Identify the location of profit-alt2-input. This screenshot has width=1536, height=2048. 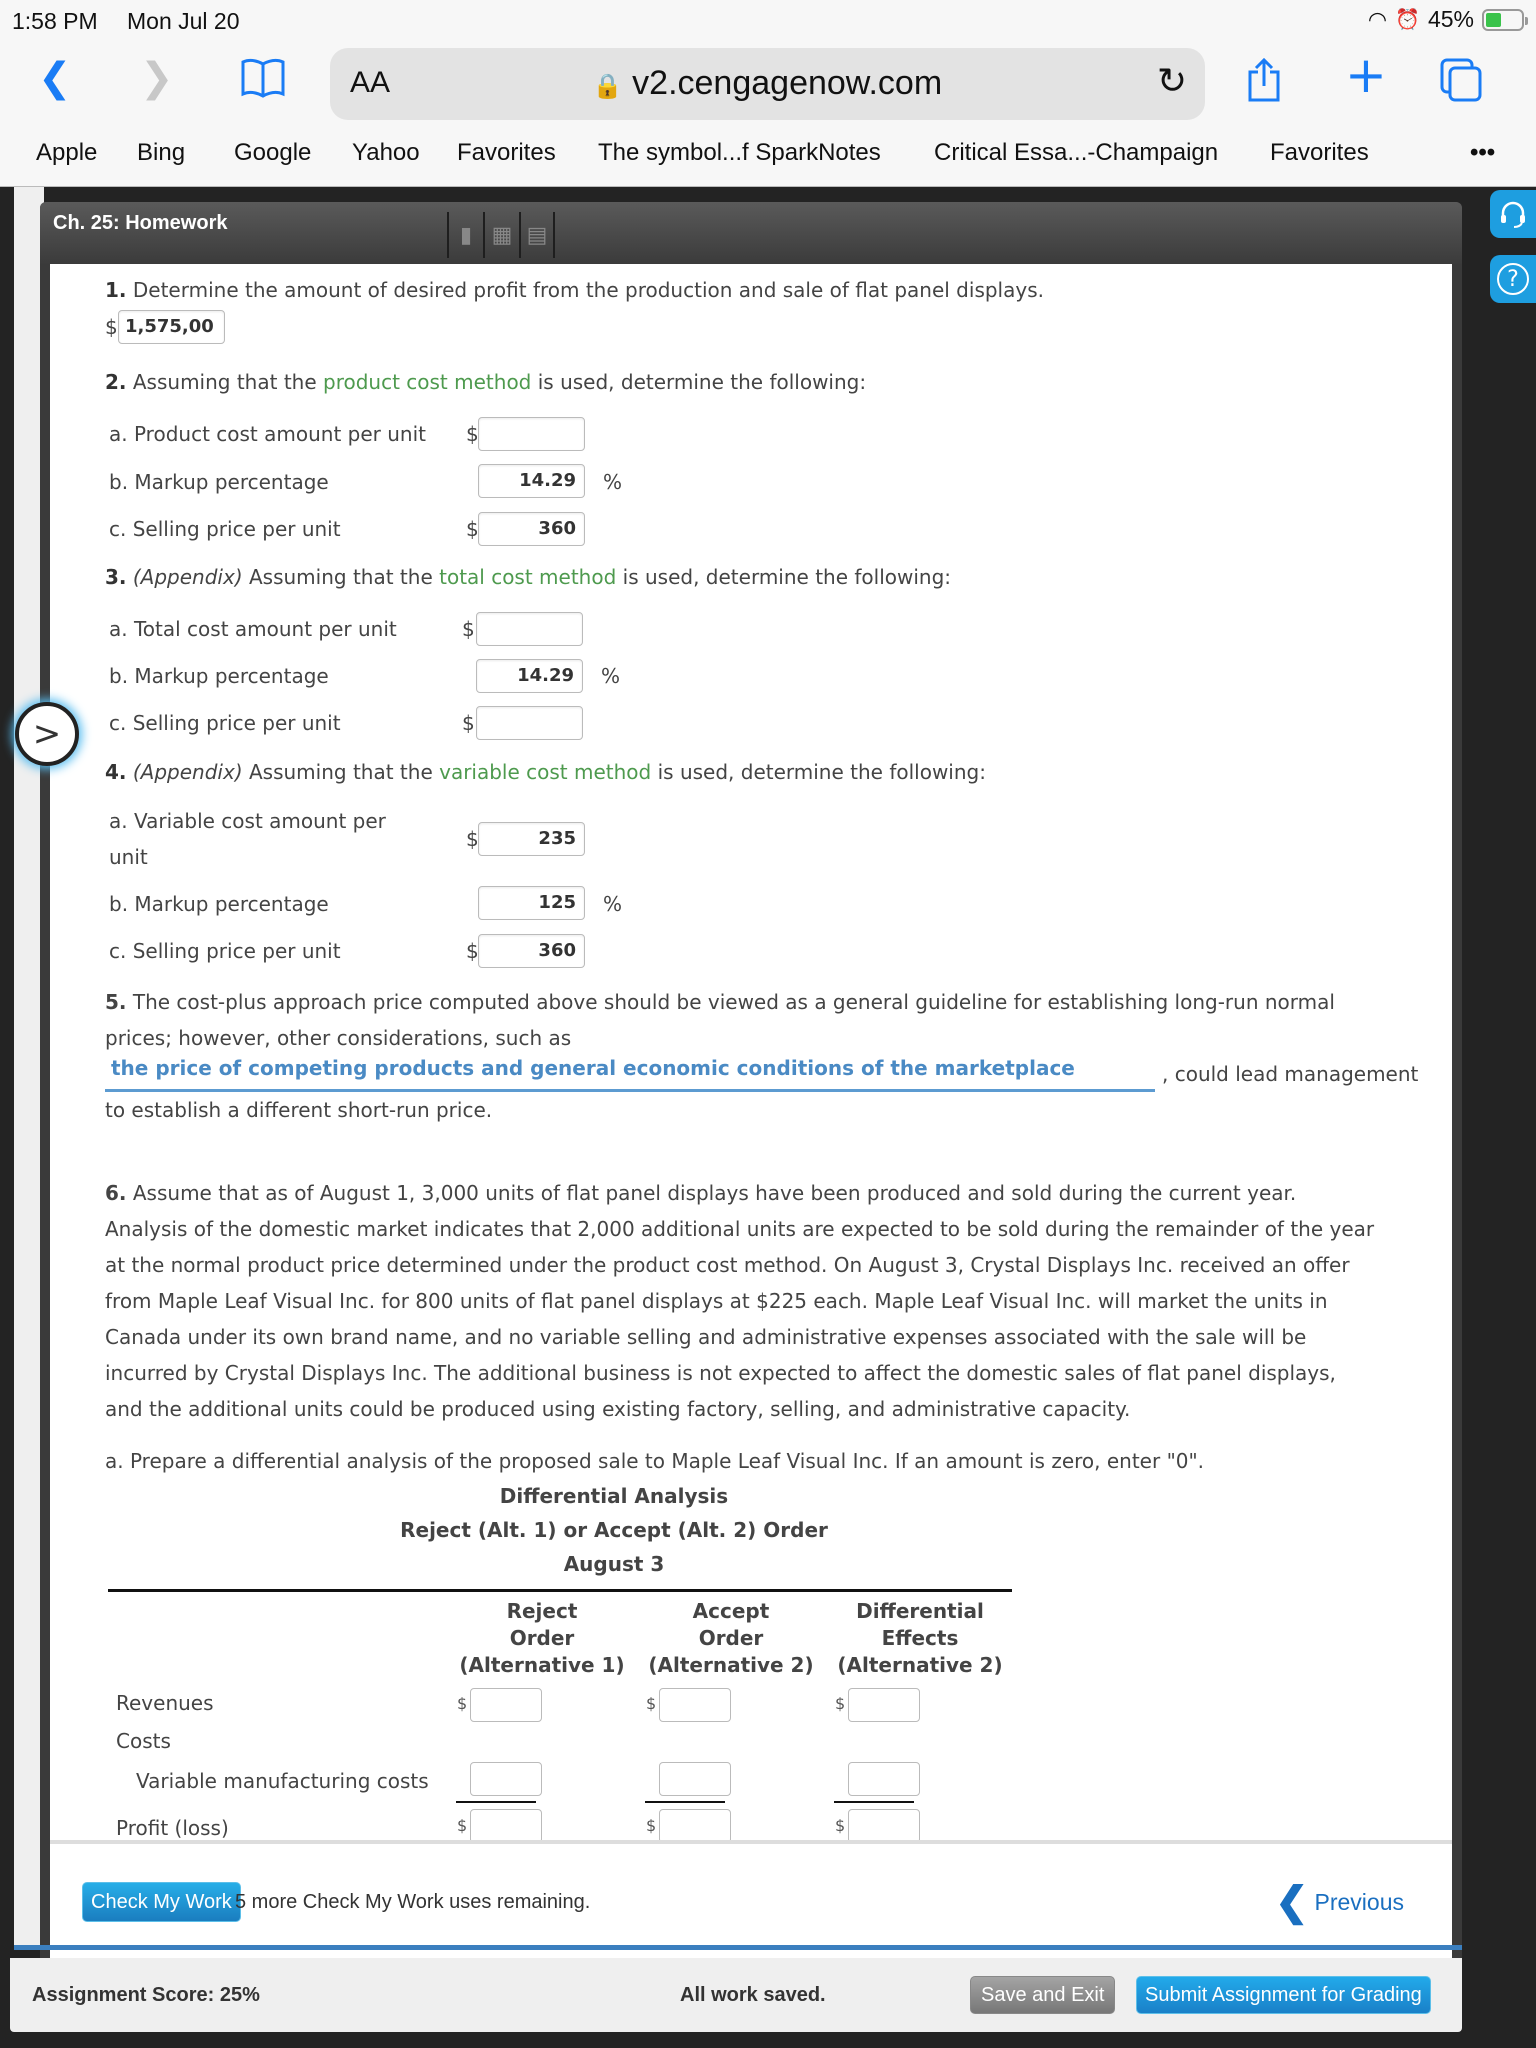
(695, 1824).